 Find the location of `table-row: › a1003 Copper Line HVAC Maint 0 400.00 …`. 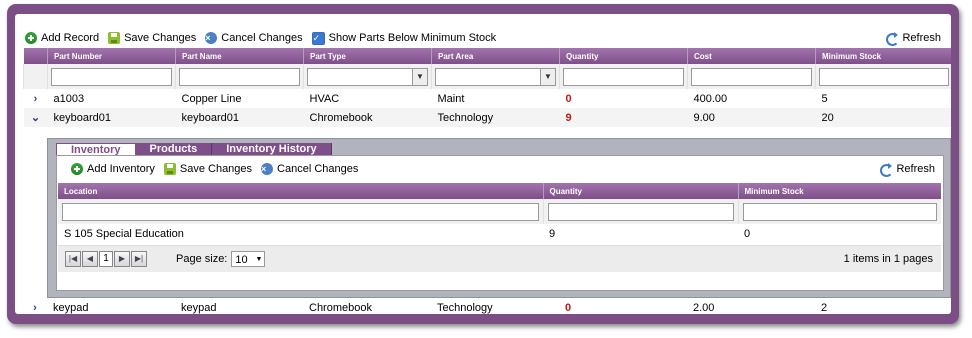

table-row: › a1003 Copper Line HVAC Maint 0 400.00 … is located at coordinates (488, 98).